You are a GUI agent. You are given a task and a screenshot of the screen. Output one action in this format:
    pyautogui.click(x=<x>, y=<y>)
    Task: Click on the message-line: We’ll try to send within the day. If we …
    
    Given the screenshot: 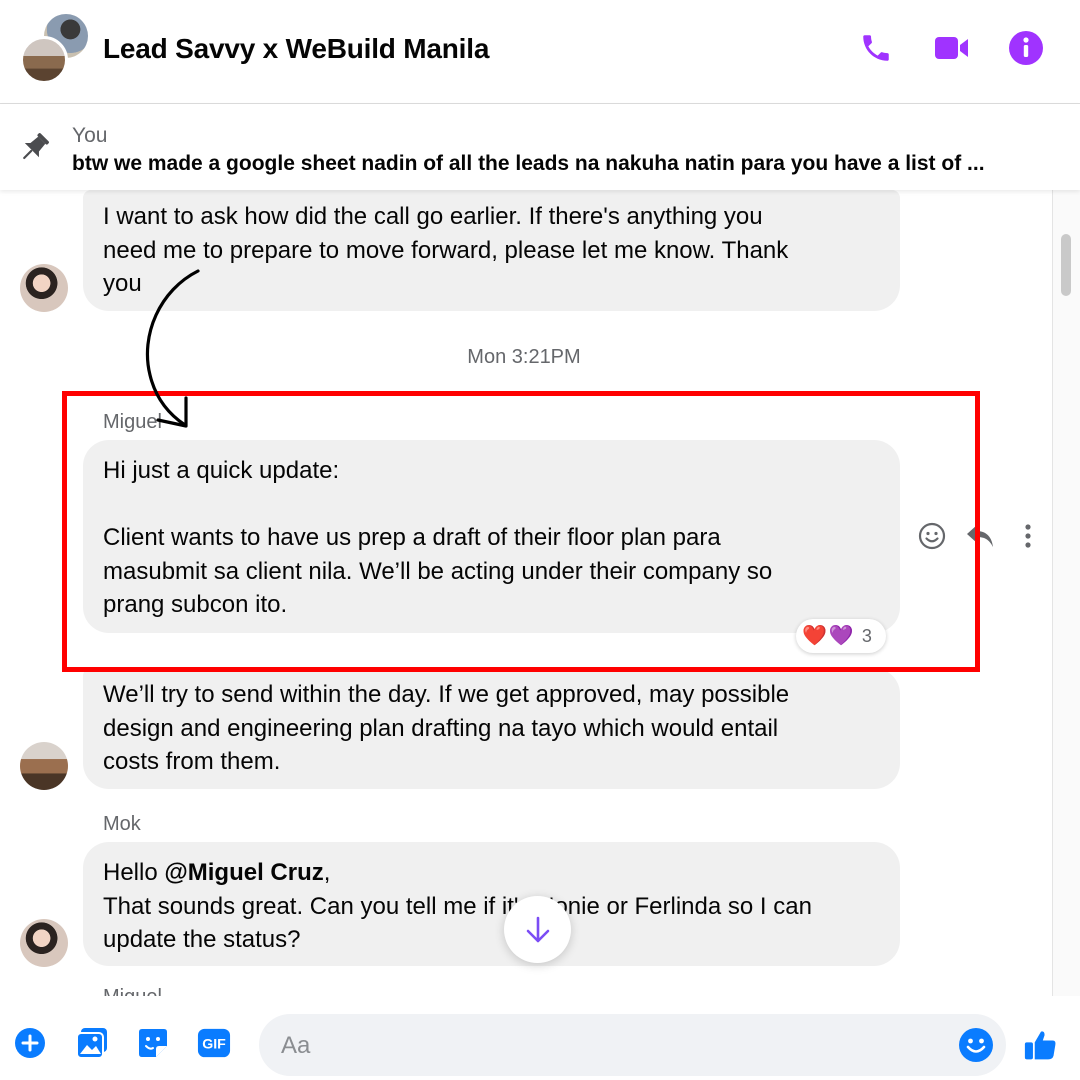 What is the action you would take?
    pyautogui.click(x=446, y=694)
    